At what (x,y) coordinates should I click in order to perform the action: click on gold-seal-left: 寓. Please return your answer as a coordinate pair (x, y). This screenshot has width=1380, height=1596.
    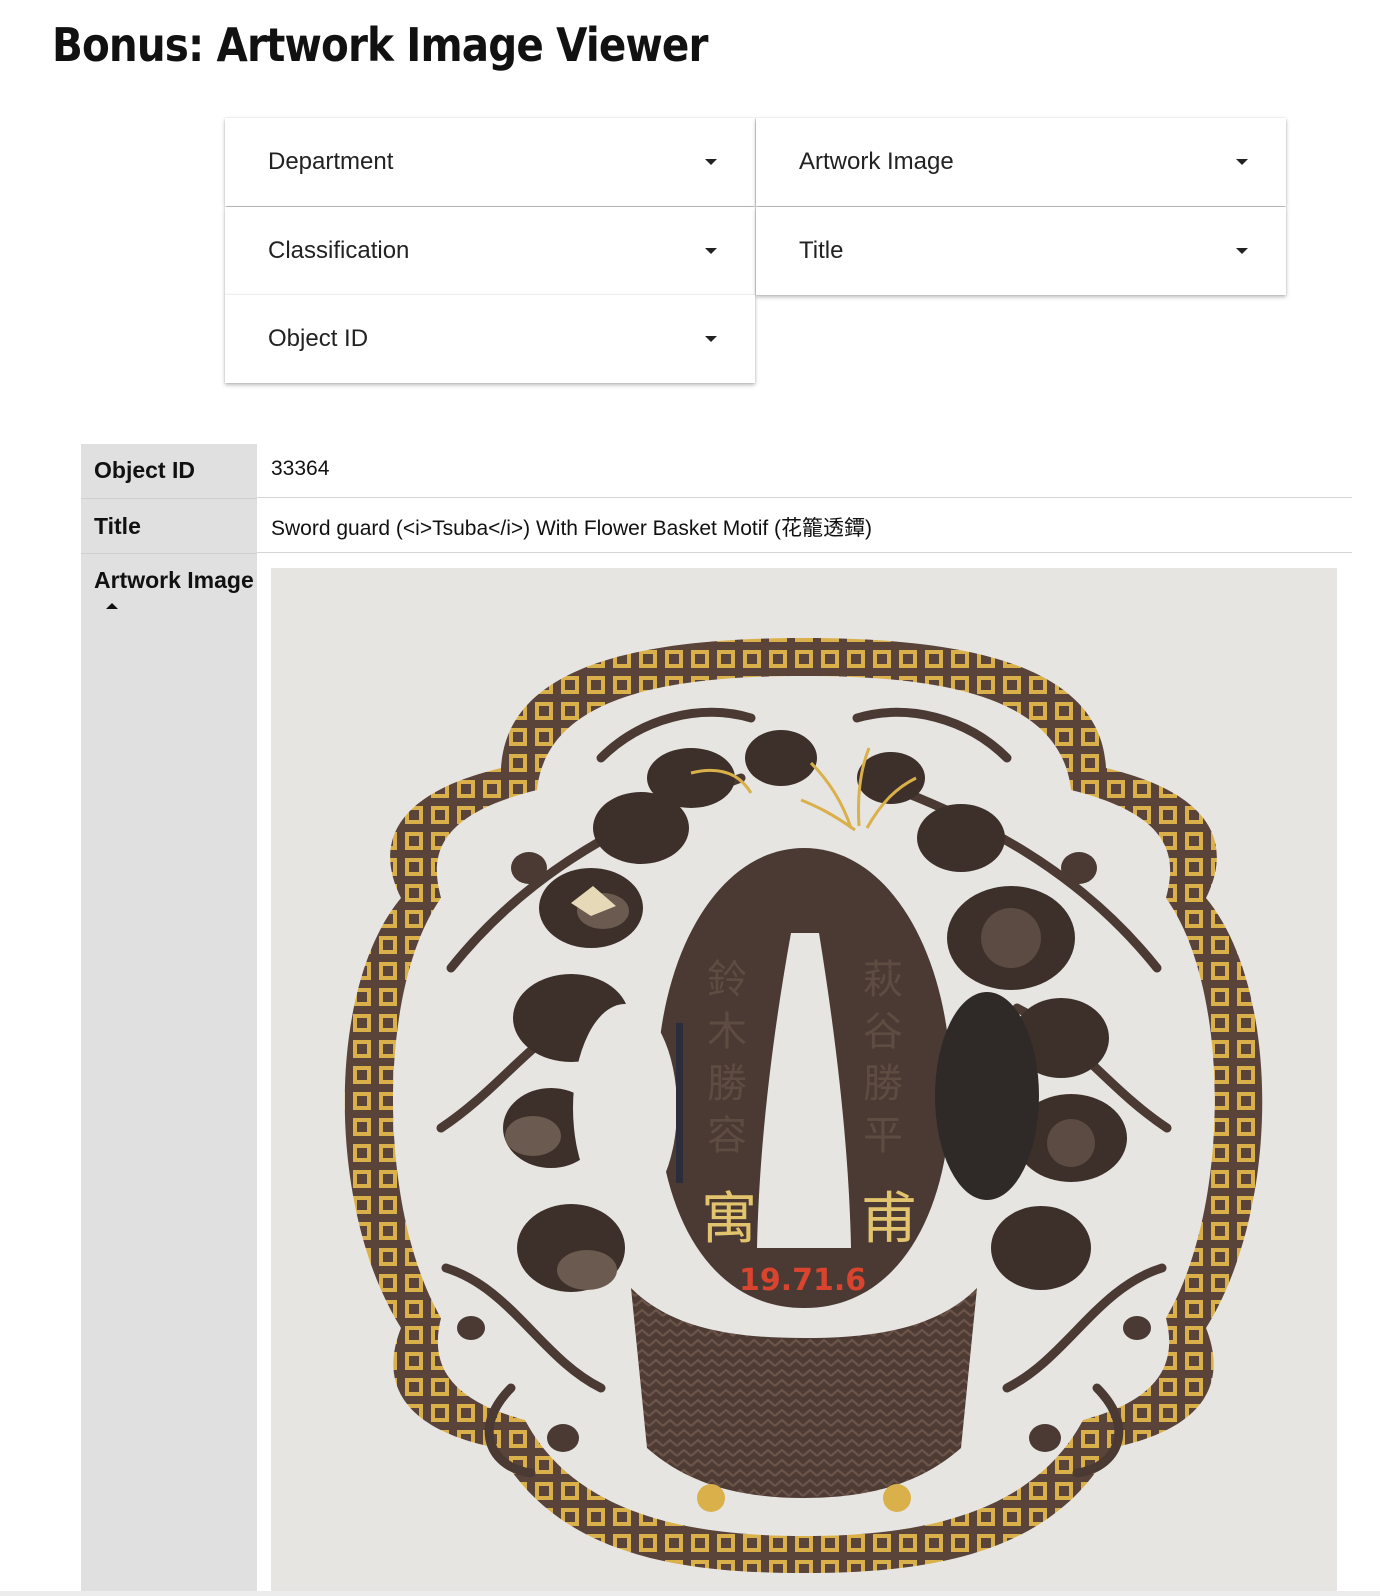
    Looking at the image, I should click on (729, 1219).